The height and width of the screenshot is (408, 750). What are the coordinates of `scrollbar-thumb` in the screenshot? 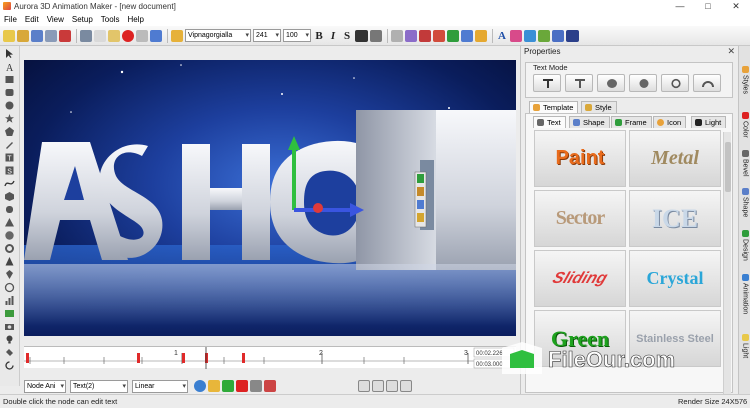 It's located at (728, 167).